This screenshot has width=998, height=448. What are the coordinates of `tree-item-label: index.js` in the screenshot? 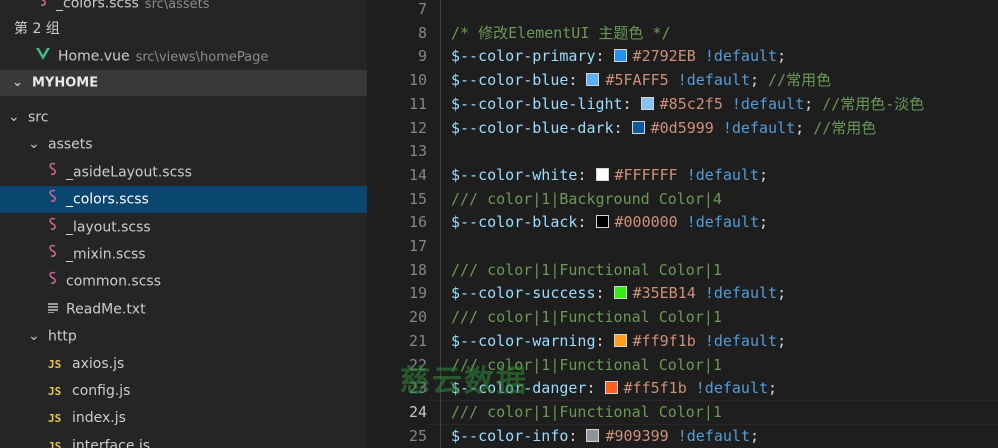 It's located at (99, 418).